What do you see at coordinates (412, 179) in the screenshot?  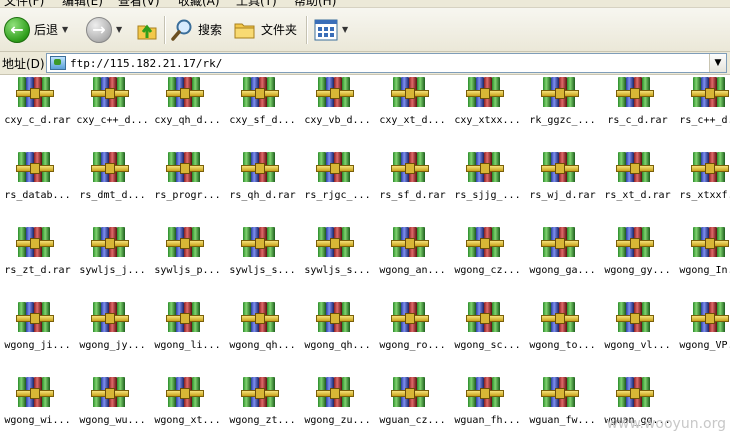 I see `file-item: rs_sf_d.rar` at bounding box center [412, 179].